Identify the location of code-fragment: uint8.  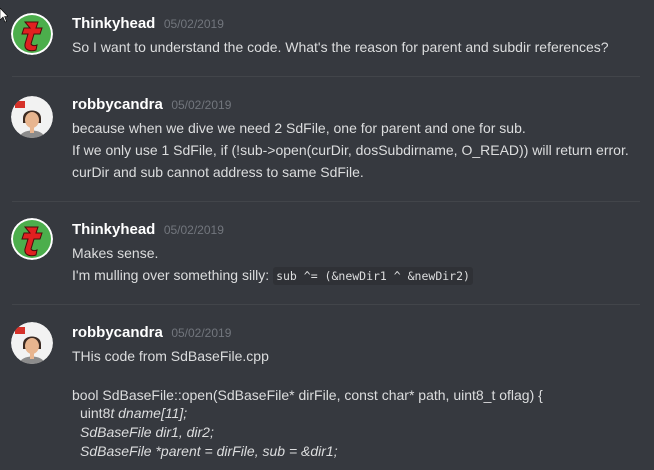
(95, 413).